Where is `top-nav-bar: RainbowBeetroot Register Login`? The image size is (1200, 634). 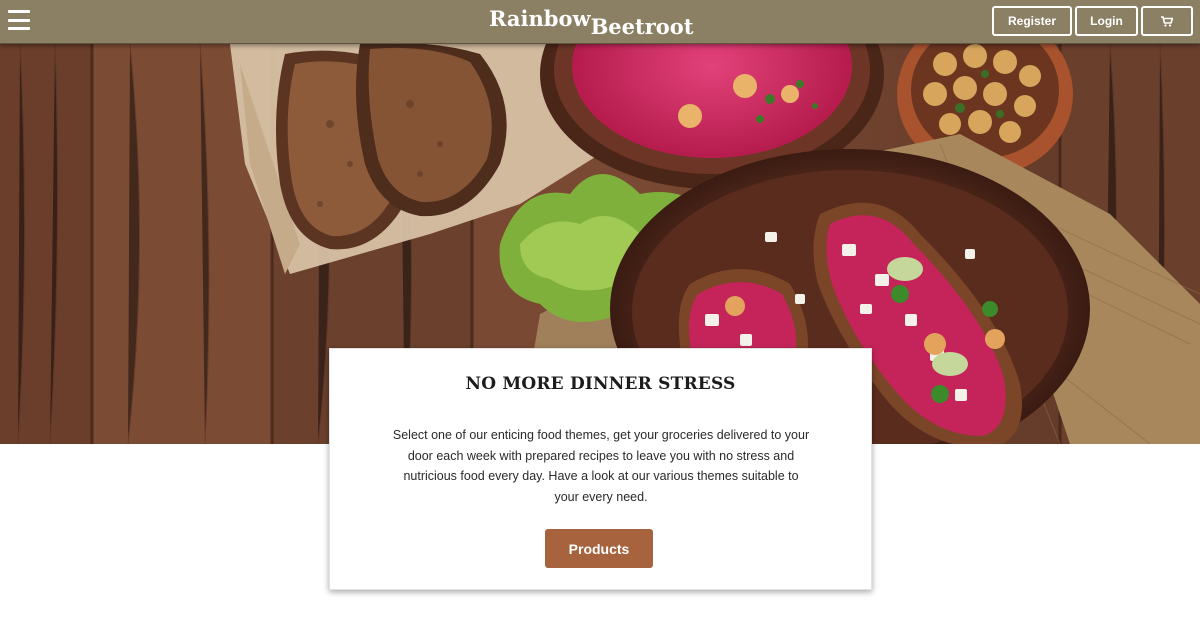 top-nav-bar: RainbowBeetroot Register Login is located at coordinates (600, 22).